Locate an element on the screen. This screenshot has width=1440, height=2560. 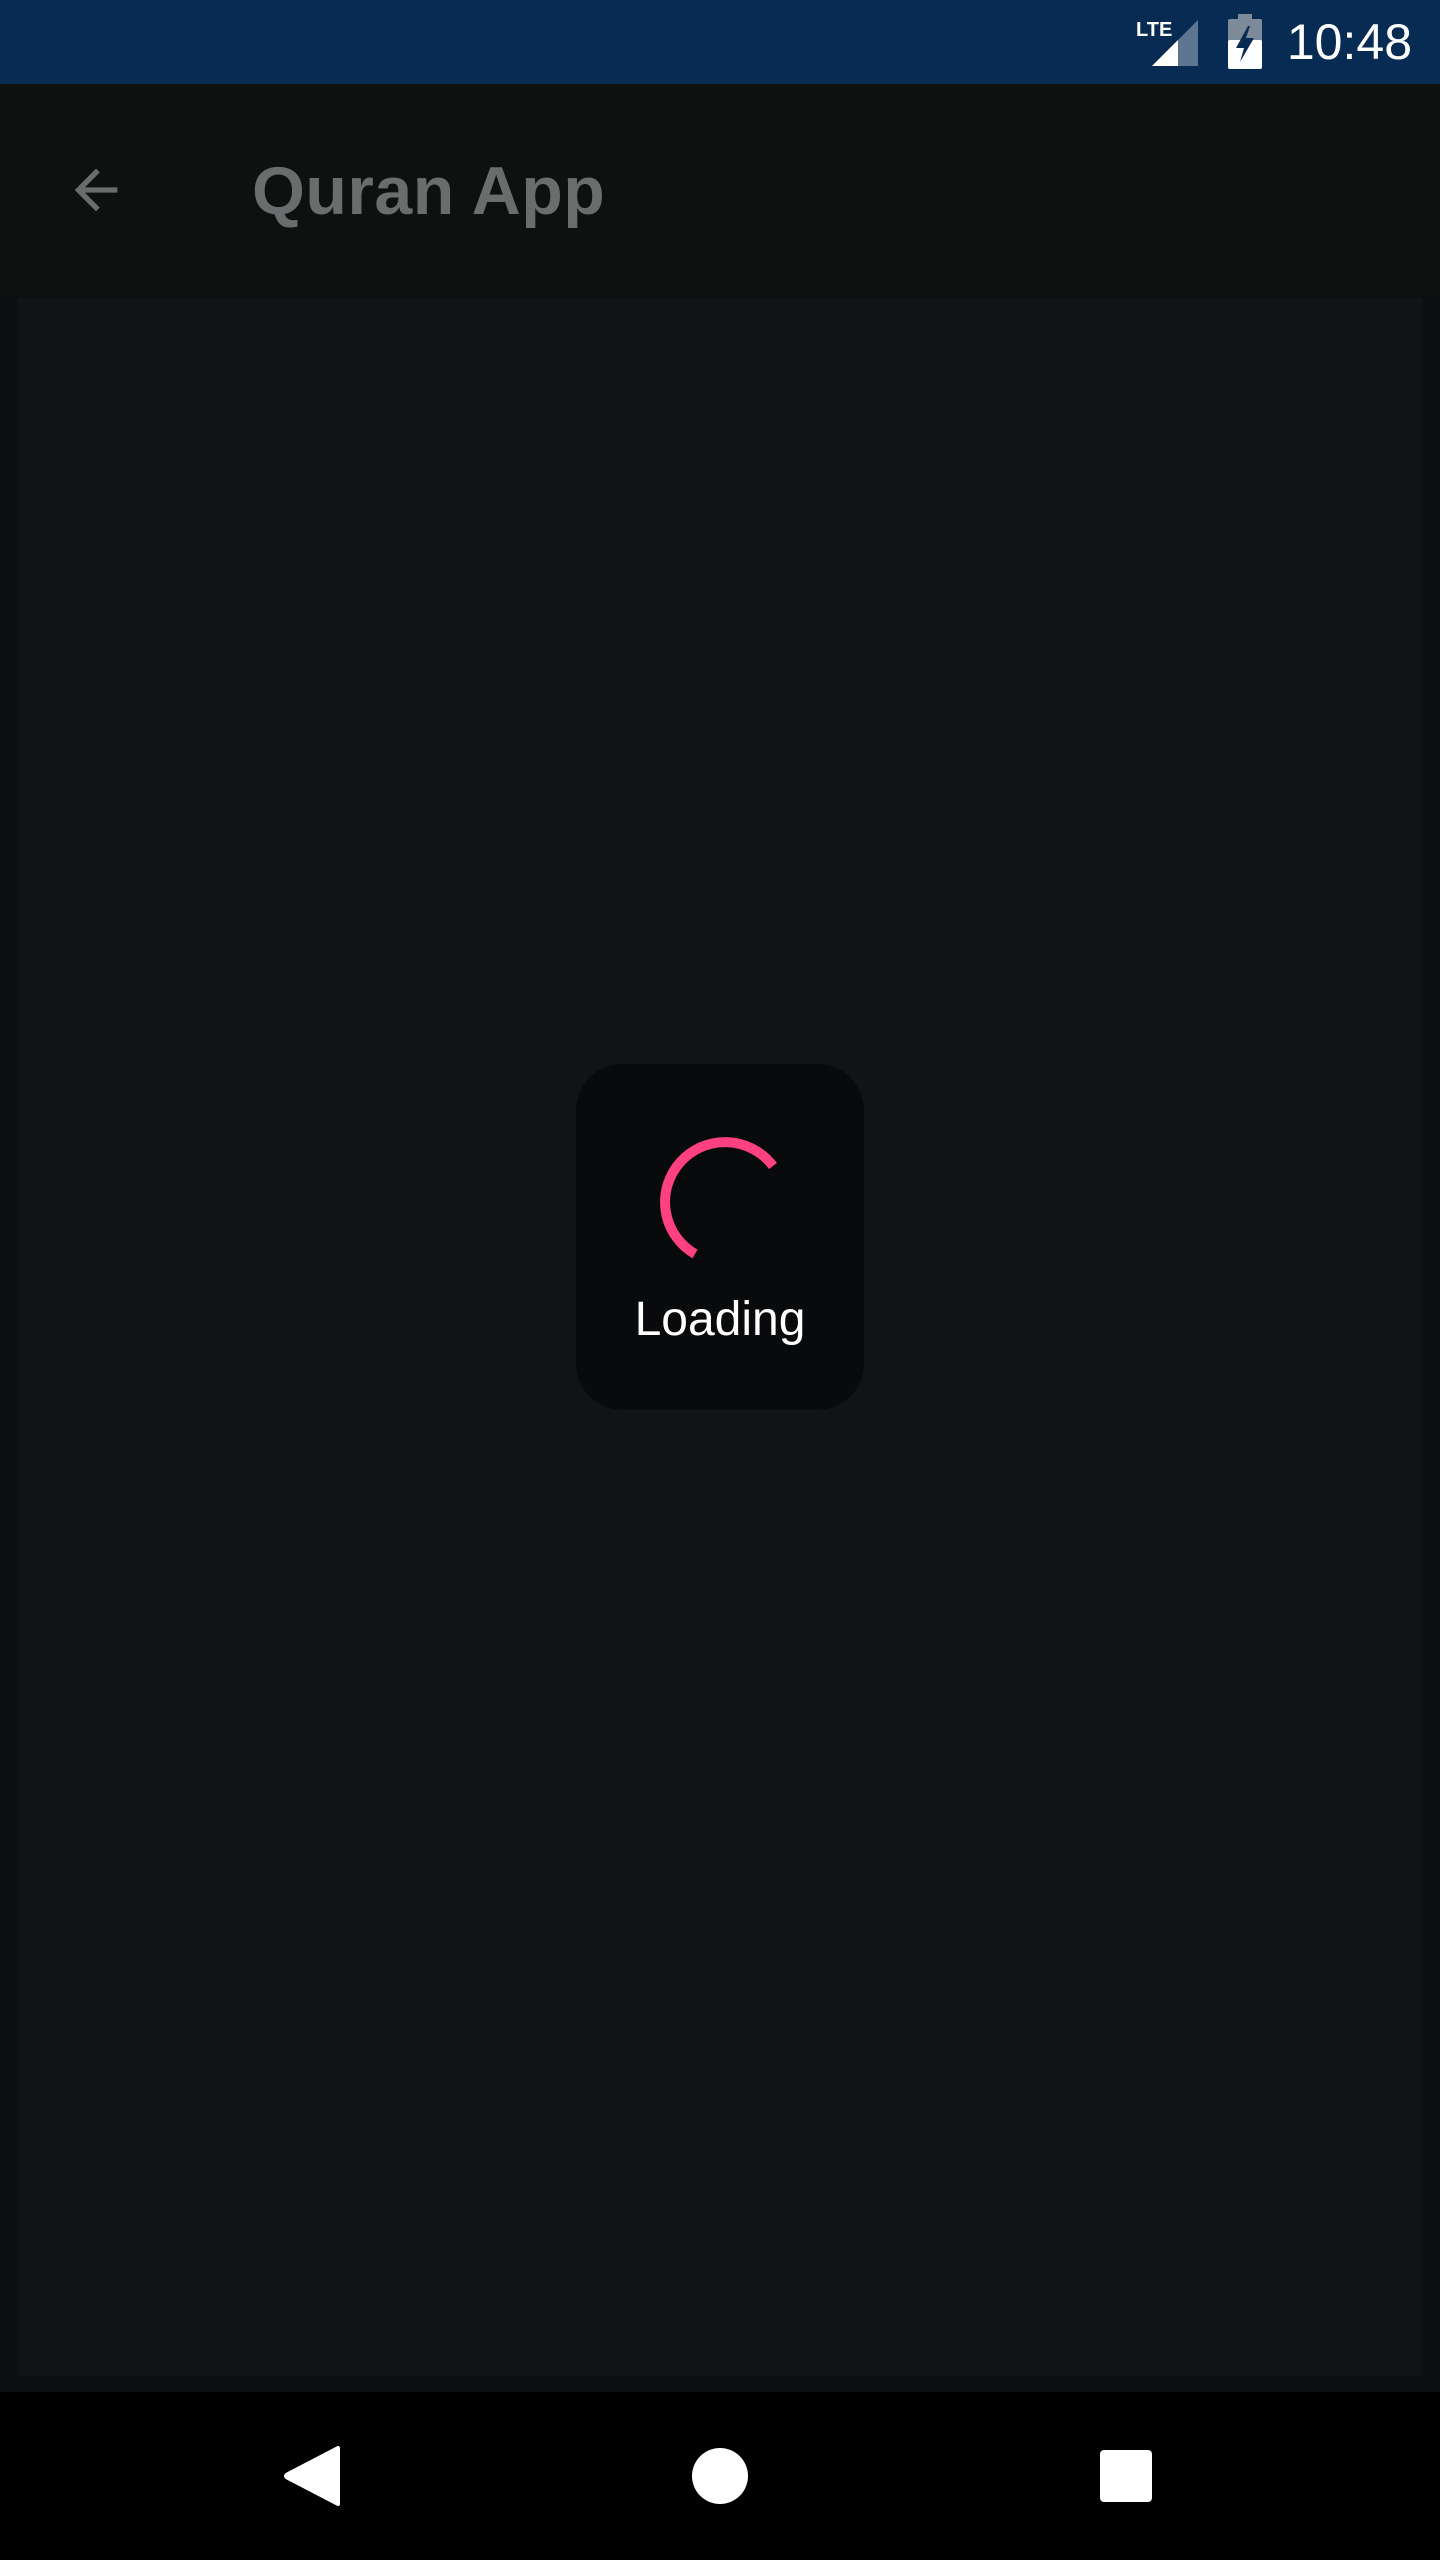
nav-back-icon is located at coordinates (312, 2476).